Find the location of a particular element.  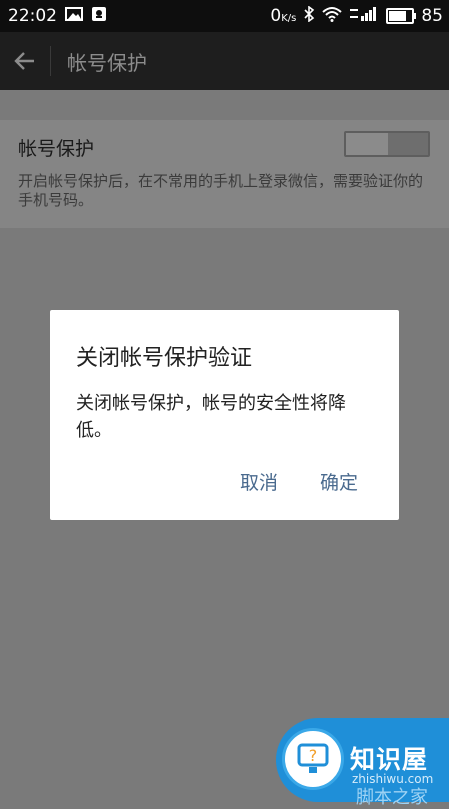

account-protection-toggle is located at coordinates (387, 144).